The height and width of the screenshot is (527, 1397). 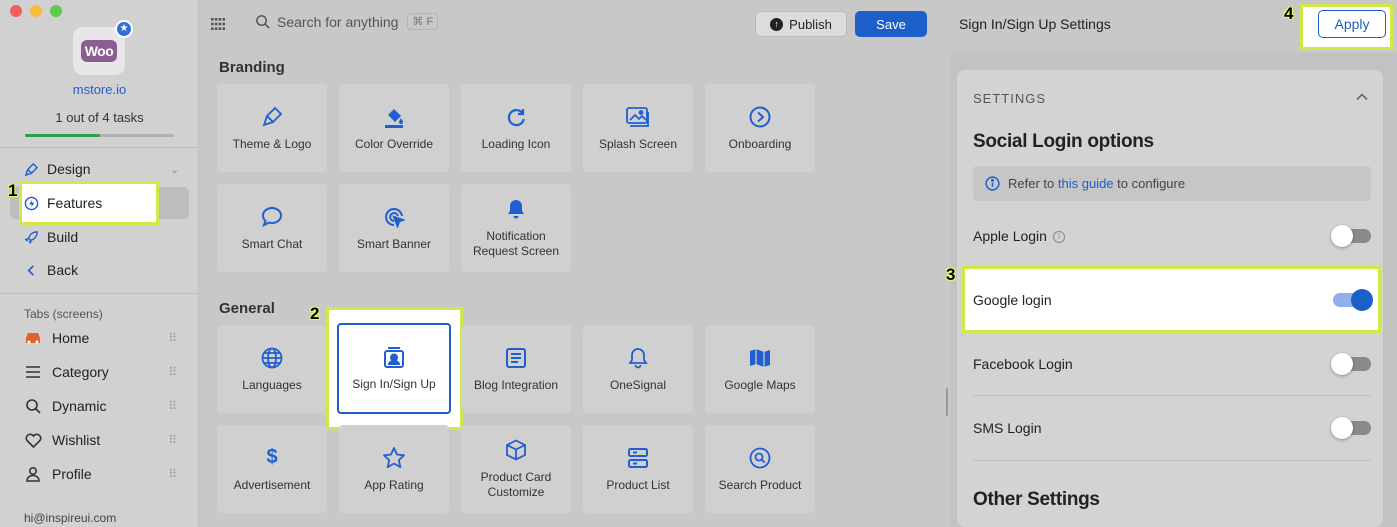 I want to click on sidebar-item-features: Features, so click(x=63, y=203).